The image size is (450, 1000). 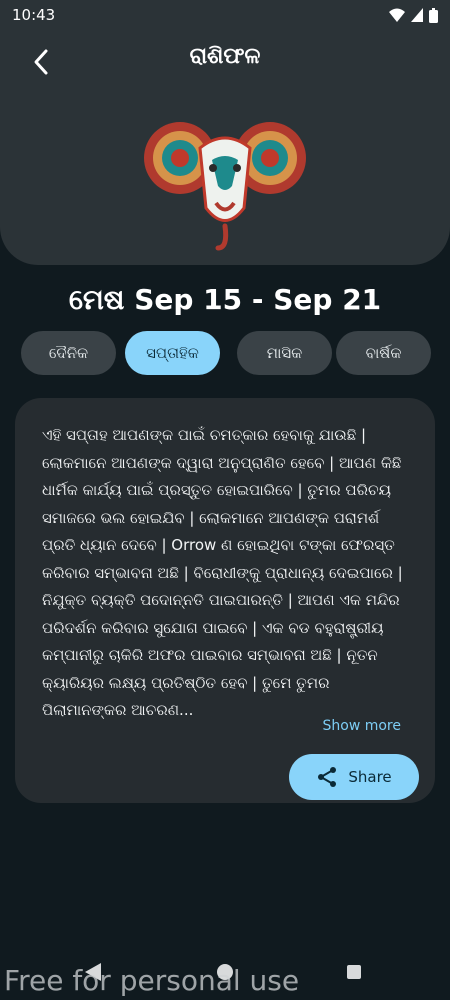 What do you see at coordinates (397, 15) in the screenshot?
I see `wifi-icon` at bounding box center [397, 15].